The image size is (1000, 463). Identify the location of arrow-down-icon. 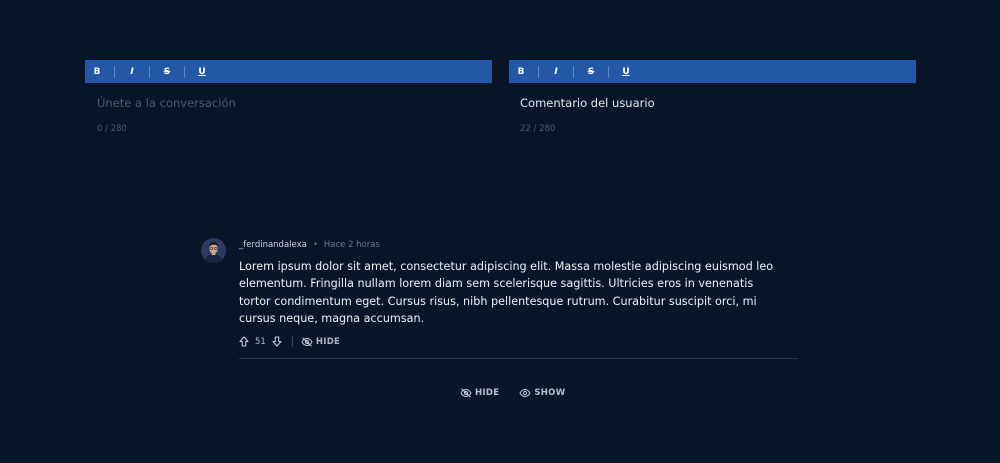
(277, 341).